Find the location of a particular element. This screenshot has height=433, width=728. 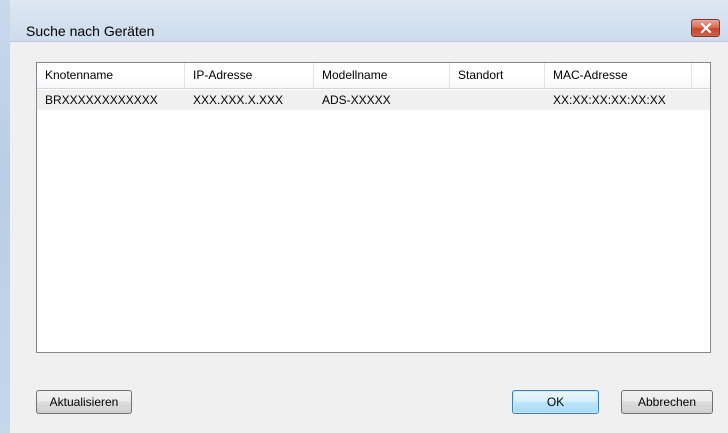

cell-mac-address: XX:XX:XX:XX:XX:XX is located at coordinates (609, 100).